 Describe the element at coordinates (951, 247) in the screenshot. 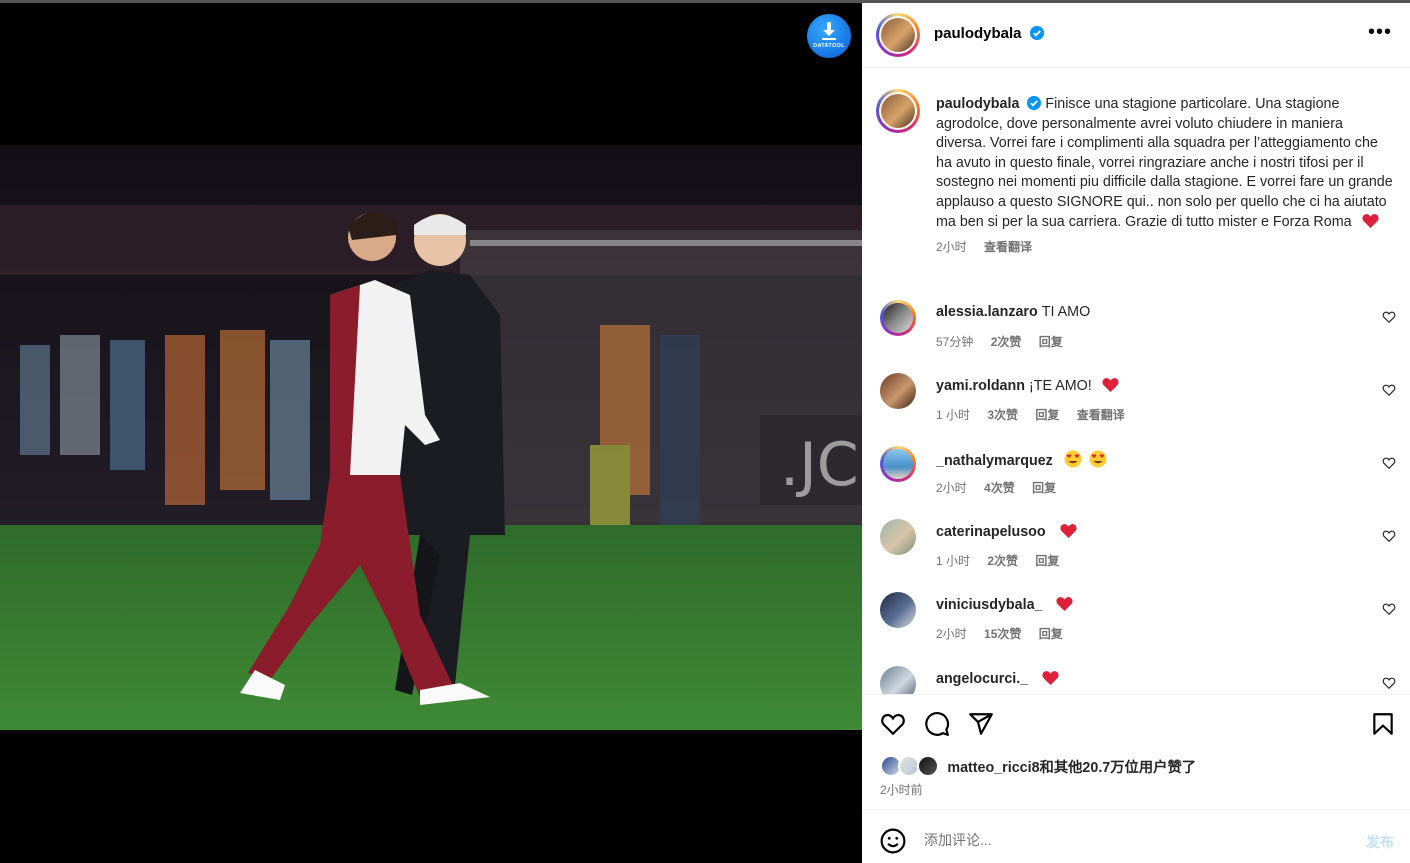

I see `caption-time: 2小时` at that location.